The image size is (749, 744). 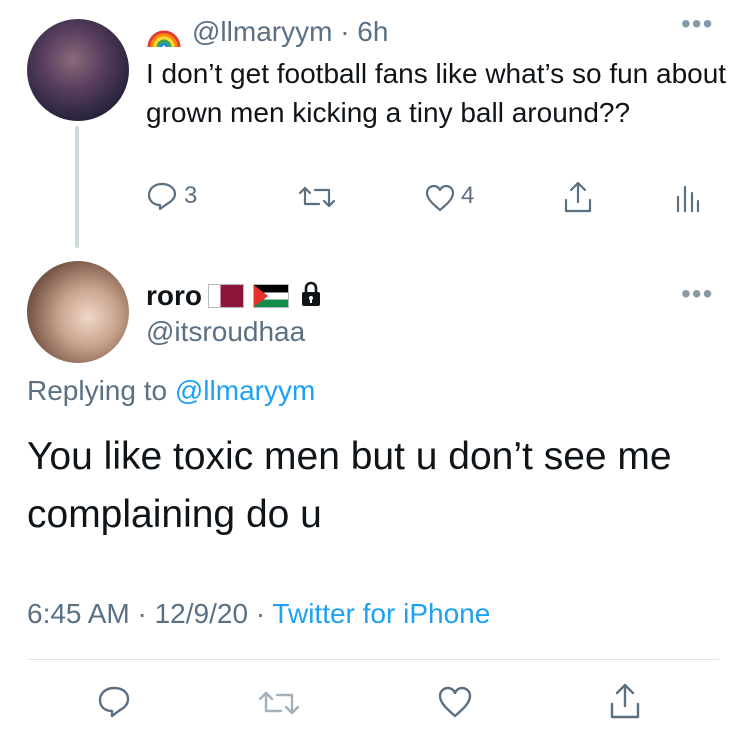 I want to click on tweet1-handle: @llmaryym, so click(x=262, y=31).